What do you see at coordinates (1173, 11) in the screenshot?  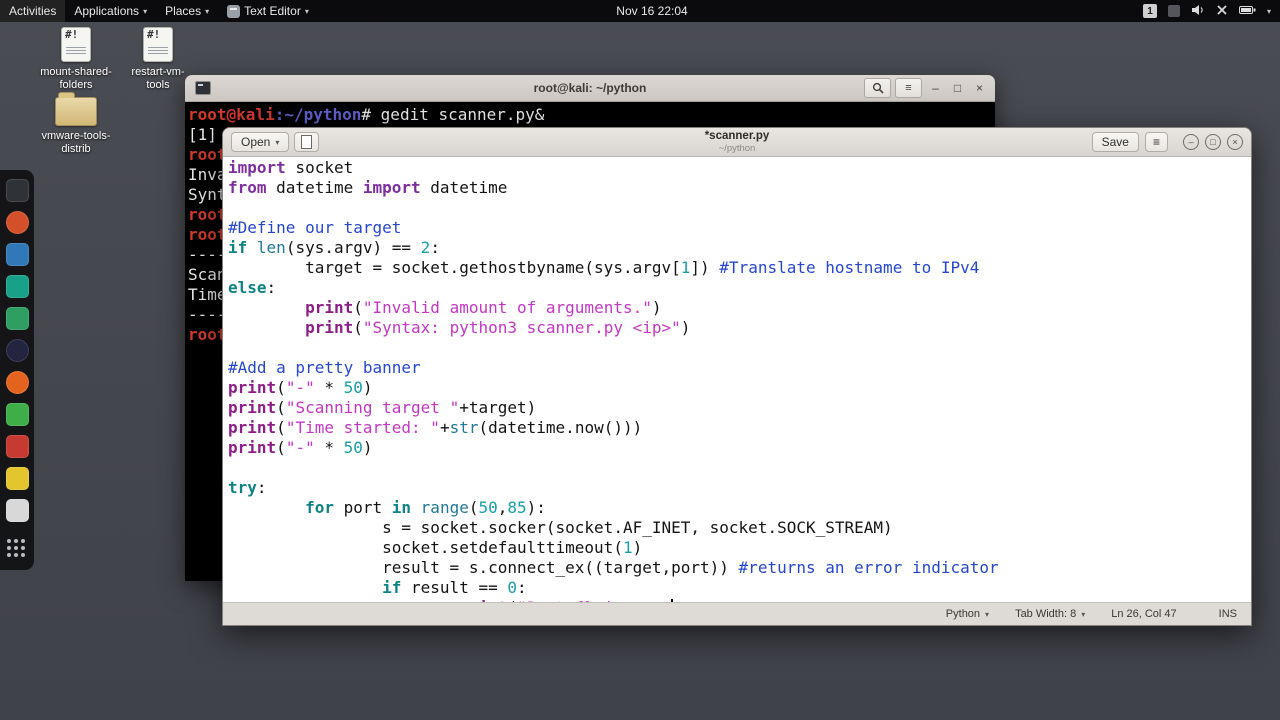 I see `tray-app-icon` at bounding box center [1173, 11].